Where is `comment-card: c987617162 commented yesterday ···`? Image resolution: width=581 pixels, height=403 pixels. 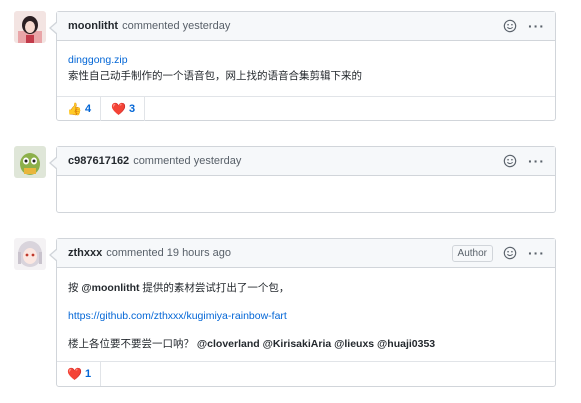
comment-card: c987617162 commented yesterday ··· is located at coordinates (302, 179).